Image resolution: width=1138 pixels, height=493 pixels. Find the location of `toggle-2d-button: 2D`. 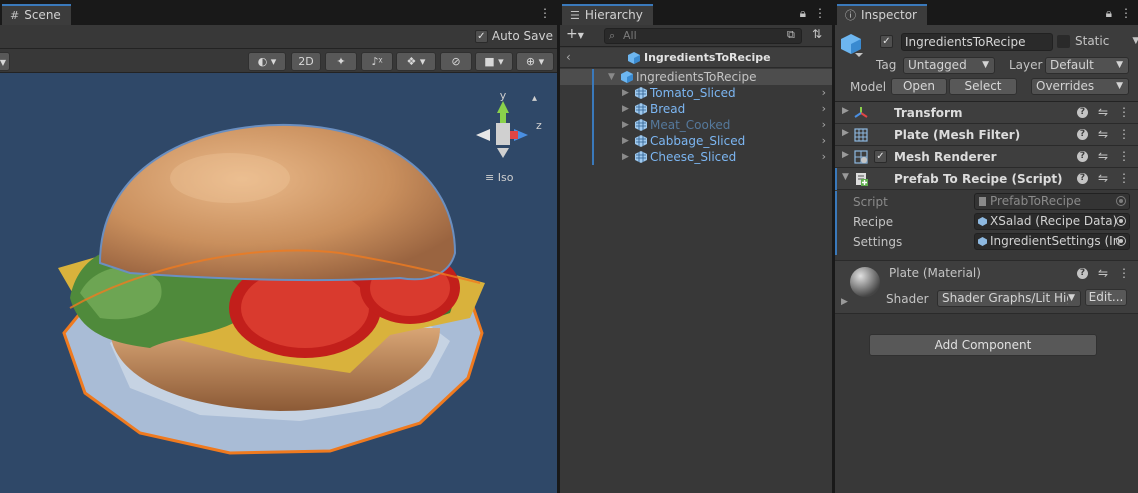

toggle-2d-button: 2D is located at coordinates (306, 61).